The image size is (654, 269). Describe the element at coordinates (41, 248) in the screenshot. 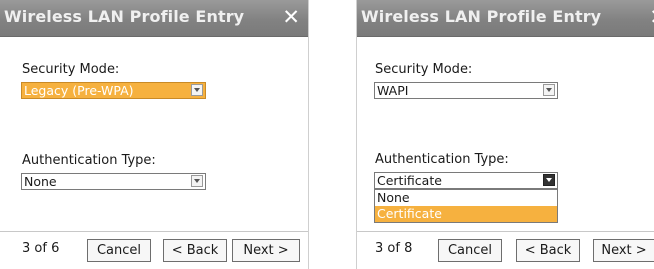

I see `page-indicator: 3 of 6` at that location.